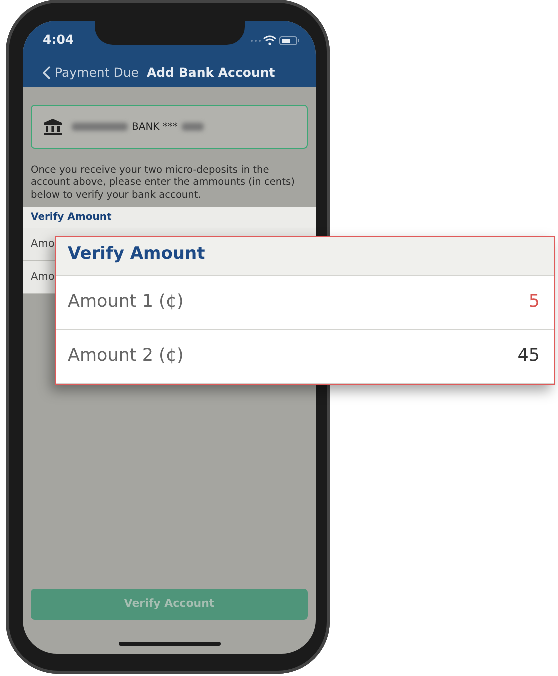 The height and width of the screenshot is (676, 558). I want to click on instructions-text: Once you receive your two micro-deposits in the account above, please enter the ammounts (in cents) below to verify your bank account., so click(163, 183).